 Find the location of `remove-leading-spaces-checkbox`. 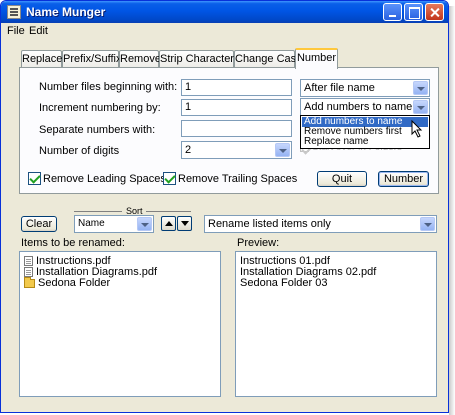

remove-leading-spaces-checkbox is located at coordinates (34, 178).